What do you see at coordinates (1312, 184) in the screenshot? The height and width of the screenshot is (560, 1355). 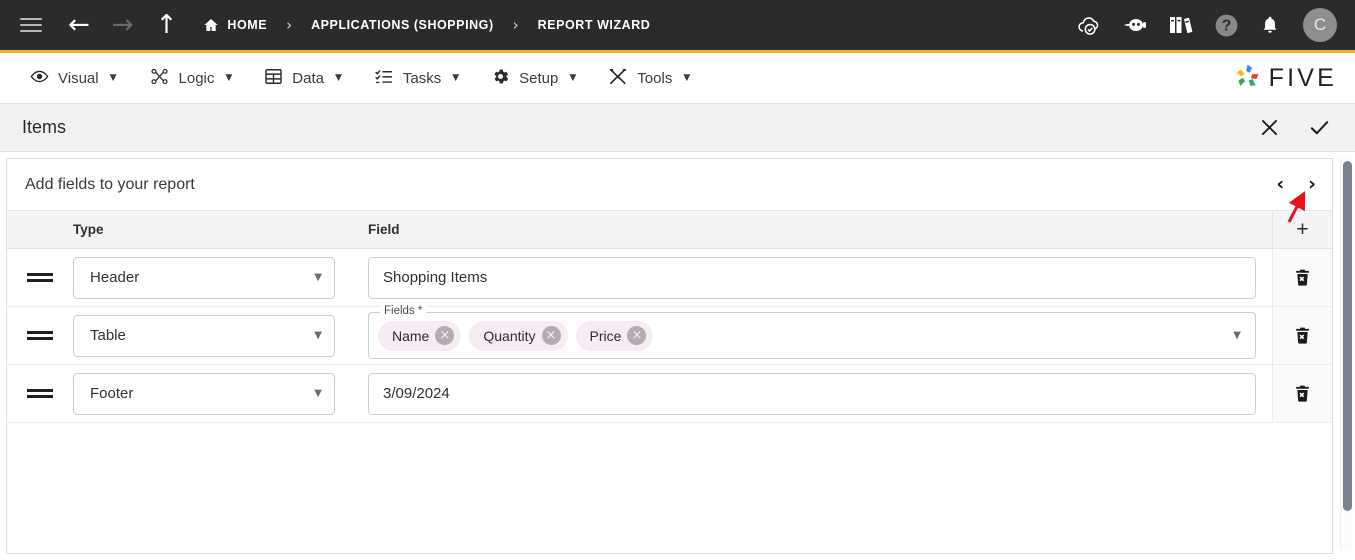 I see `next-page-chevron: ›` at bounding box center [1312, 184].